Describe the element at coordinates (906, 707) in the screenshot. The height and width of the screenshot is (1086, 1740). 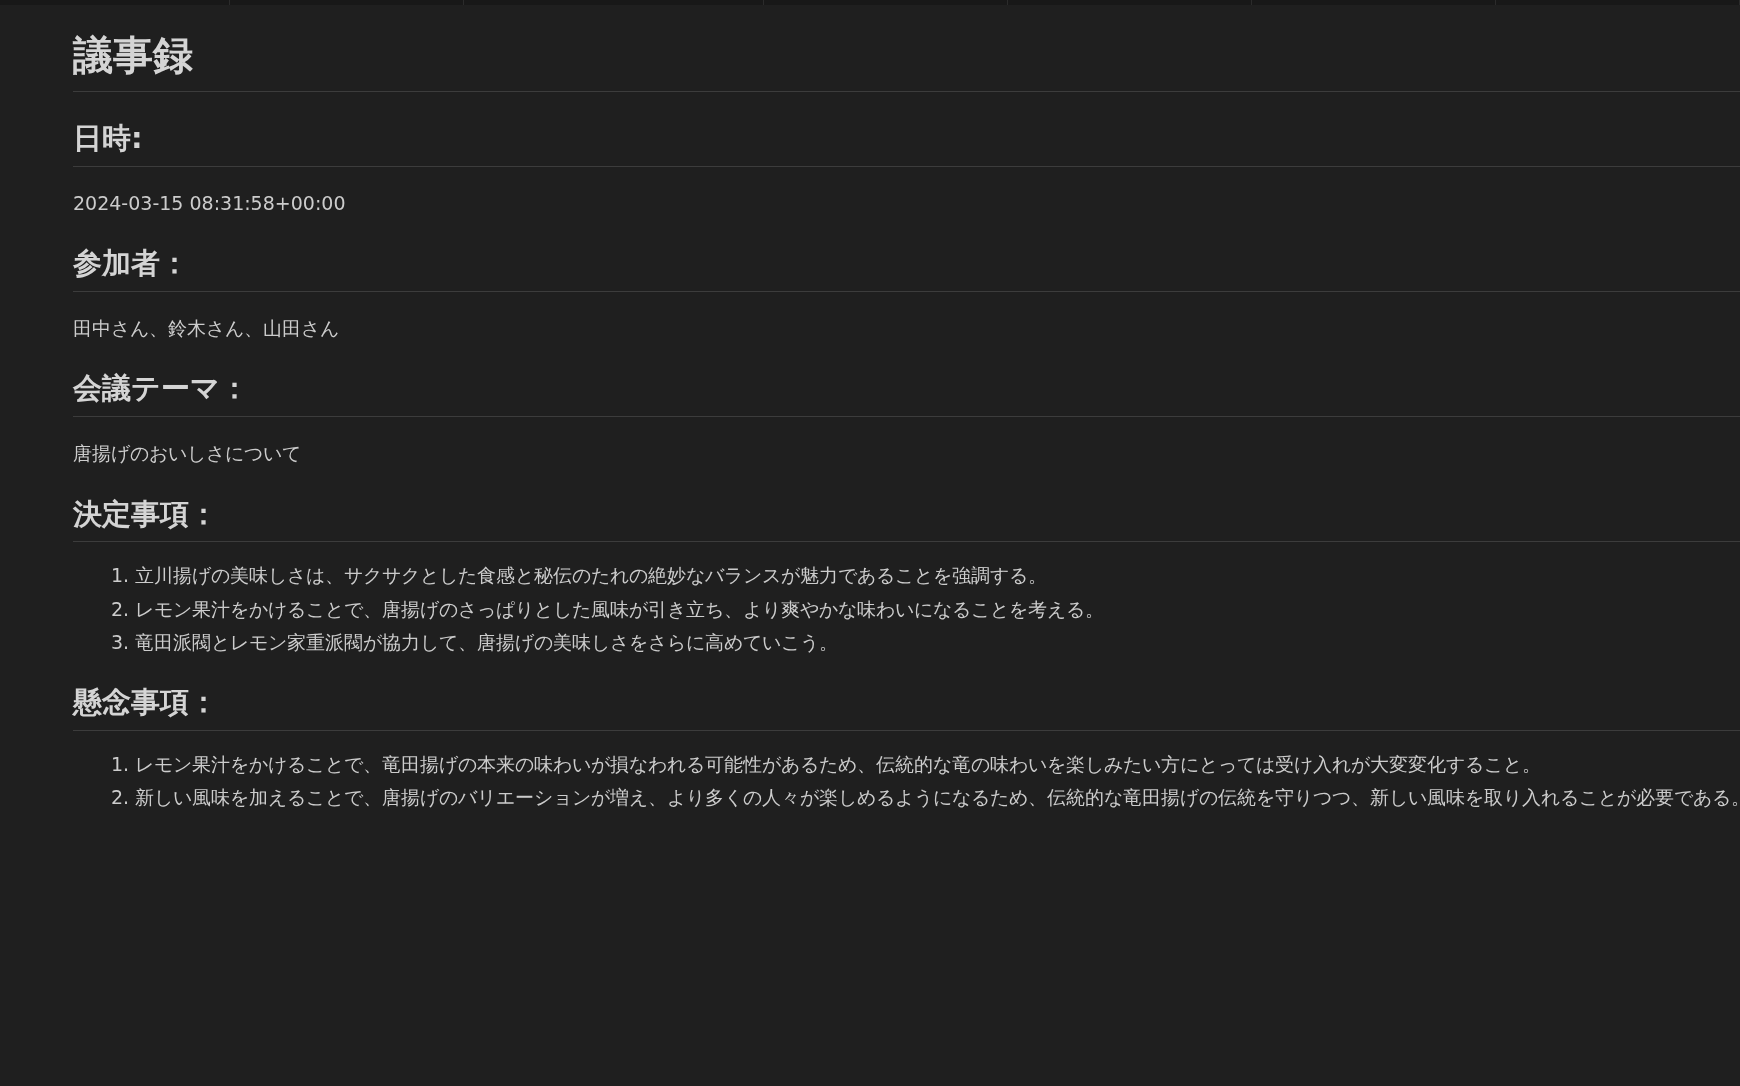
I see `section-heading: 懸念事項：` at that location.